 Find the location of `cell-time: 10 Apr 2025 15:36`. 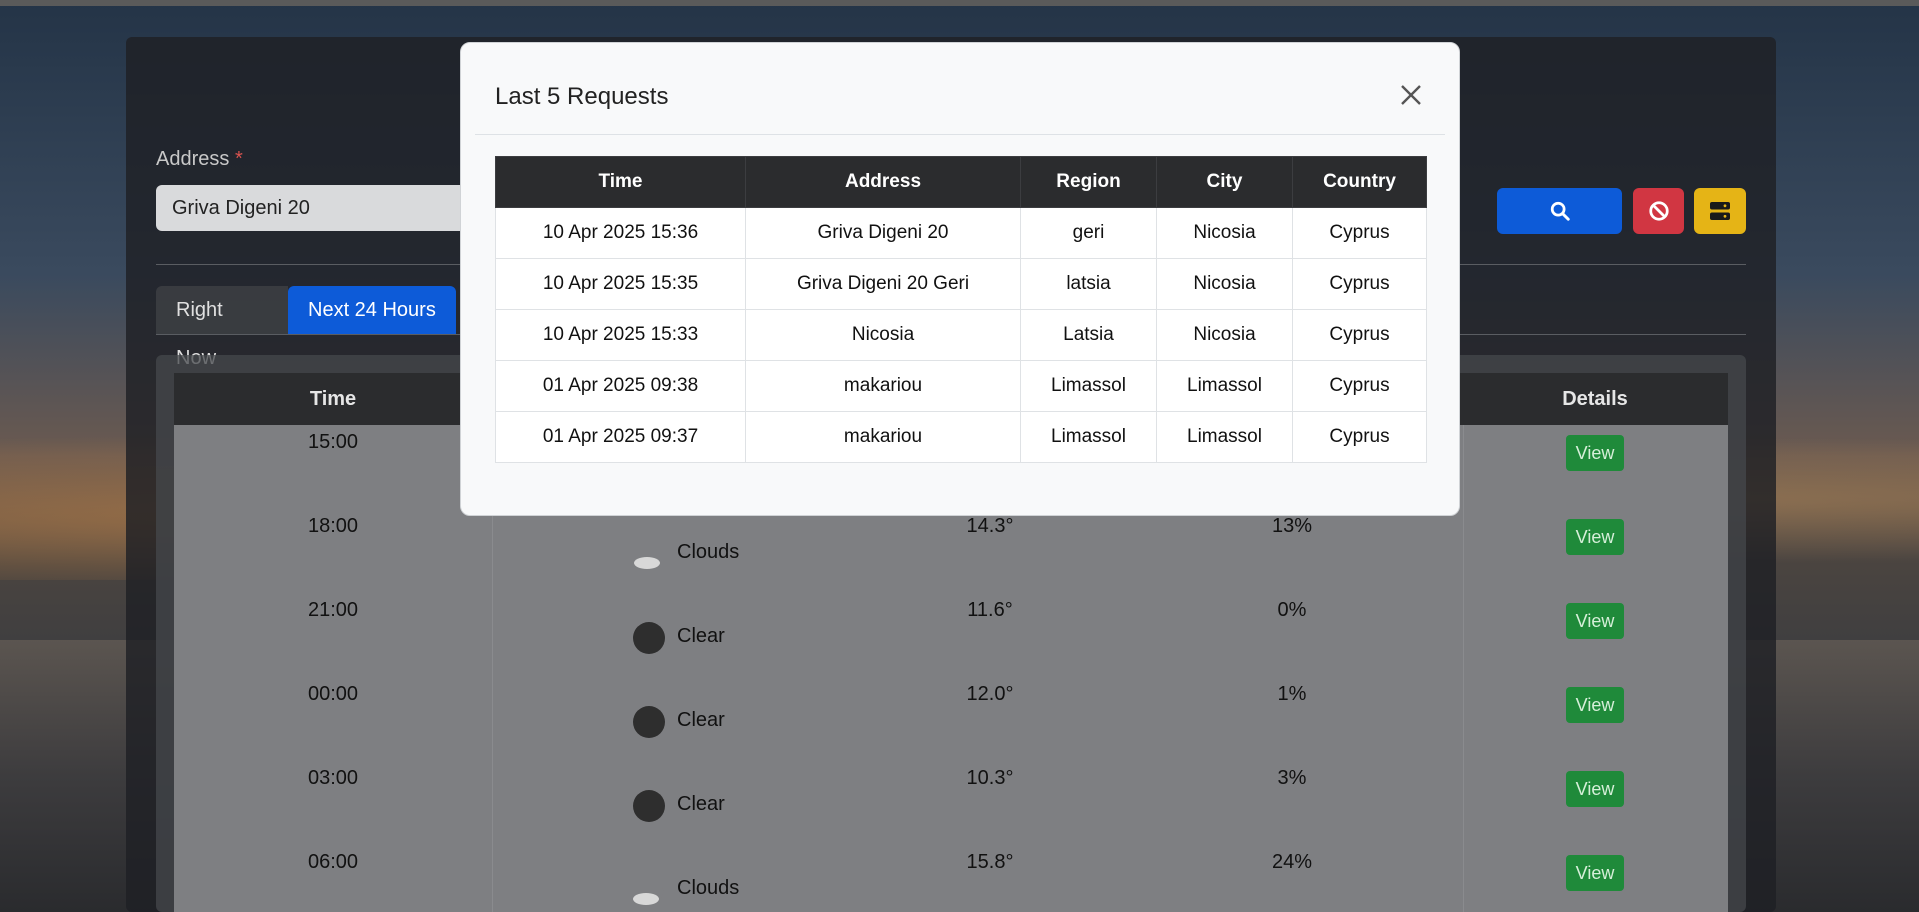

cell-time: 10 Apr 2025 15:36 is located at coordinates (620, 233).